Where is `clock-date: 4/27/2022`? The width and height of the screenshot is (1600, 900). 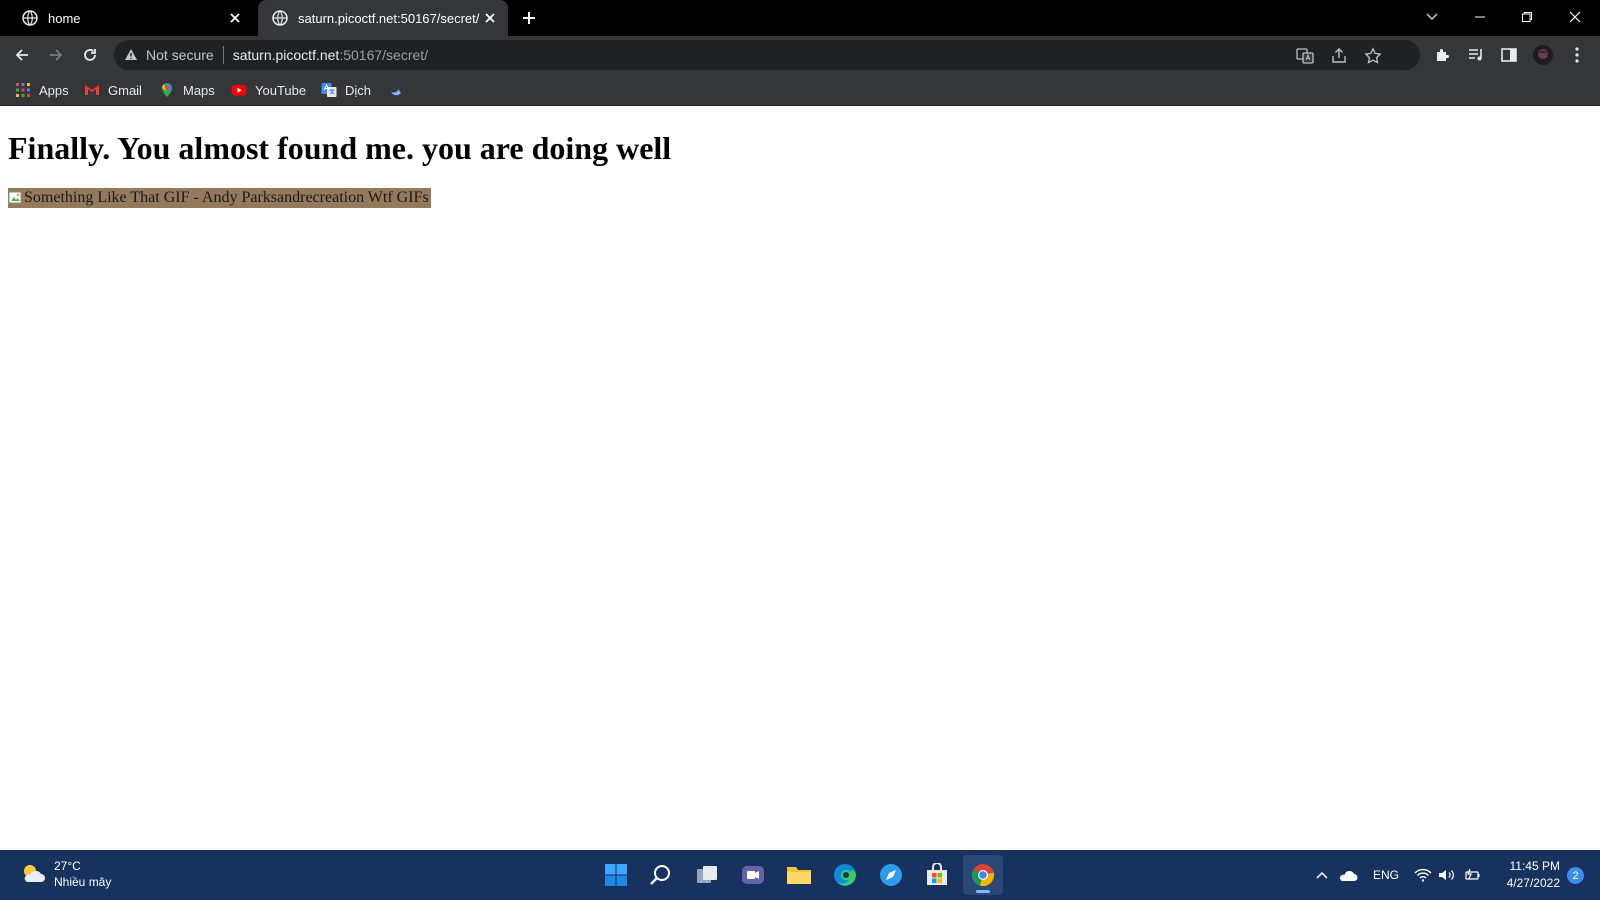
clock-date: 4/27/2022 is located at coordinates (1533, 883).